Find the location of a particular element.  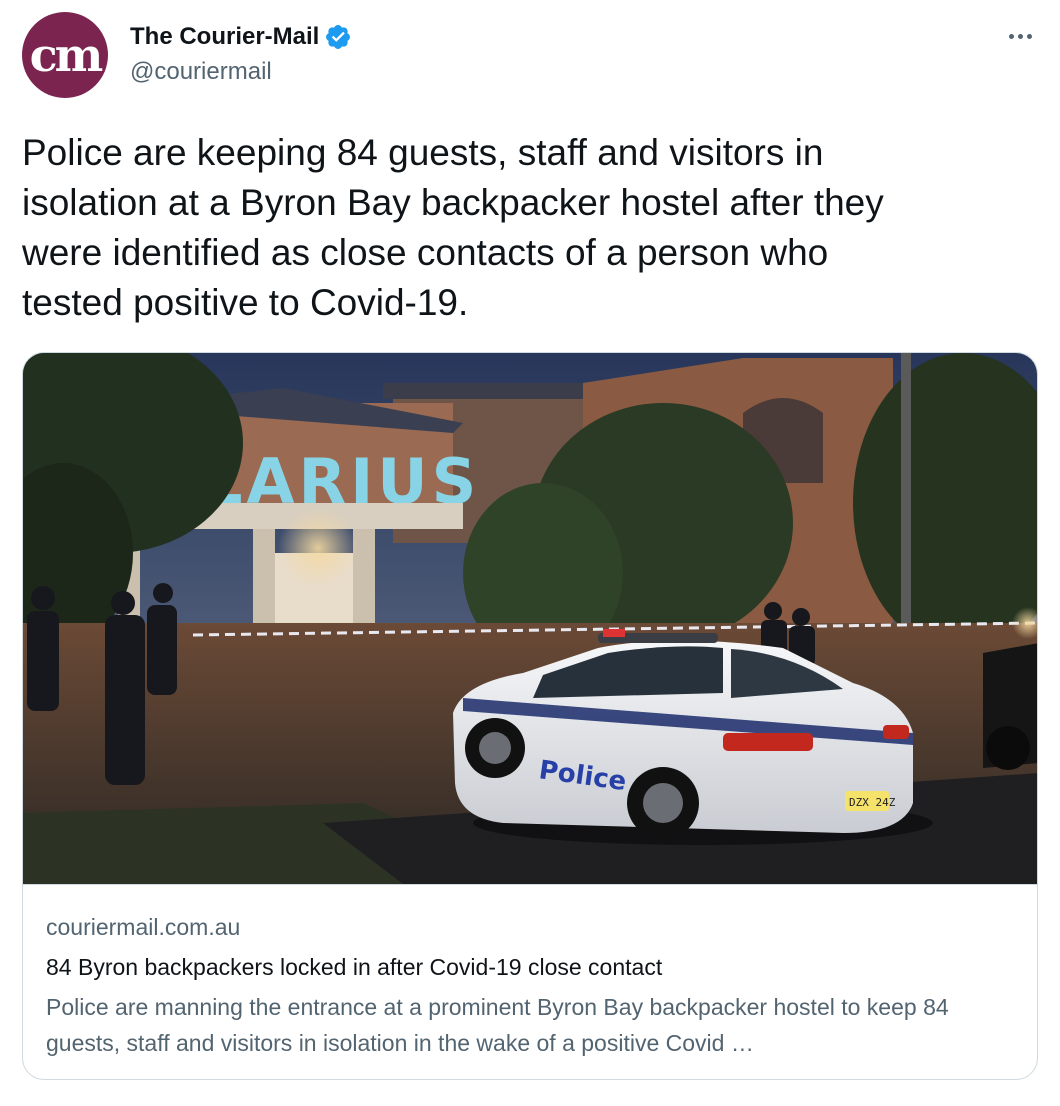

license-plate: DZX 24Z is located at coordinates (872, 802).